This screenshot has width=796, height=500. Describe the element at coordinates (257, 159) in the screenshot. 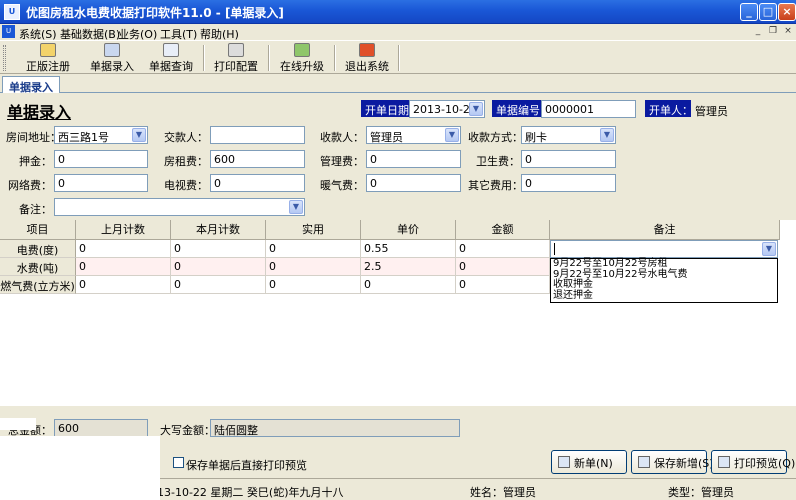

I see `rent-field: 600` at that location.